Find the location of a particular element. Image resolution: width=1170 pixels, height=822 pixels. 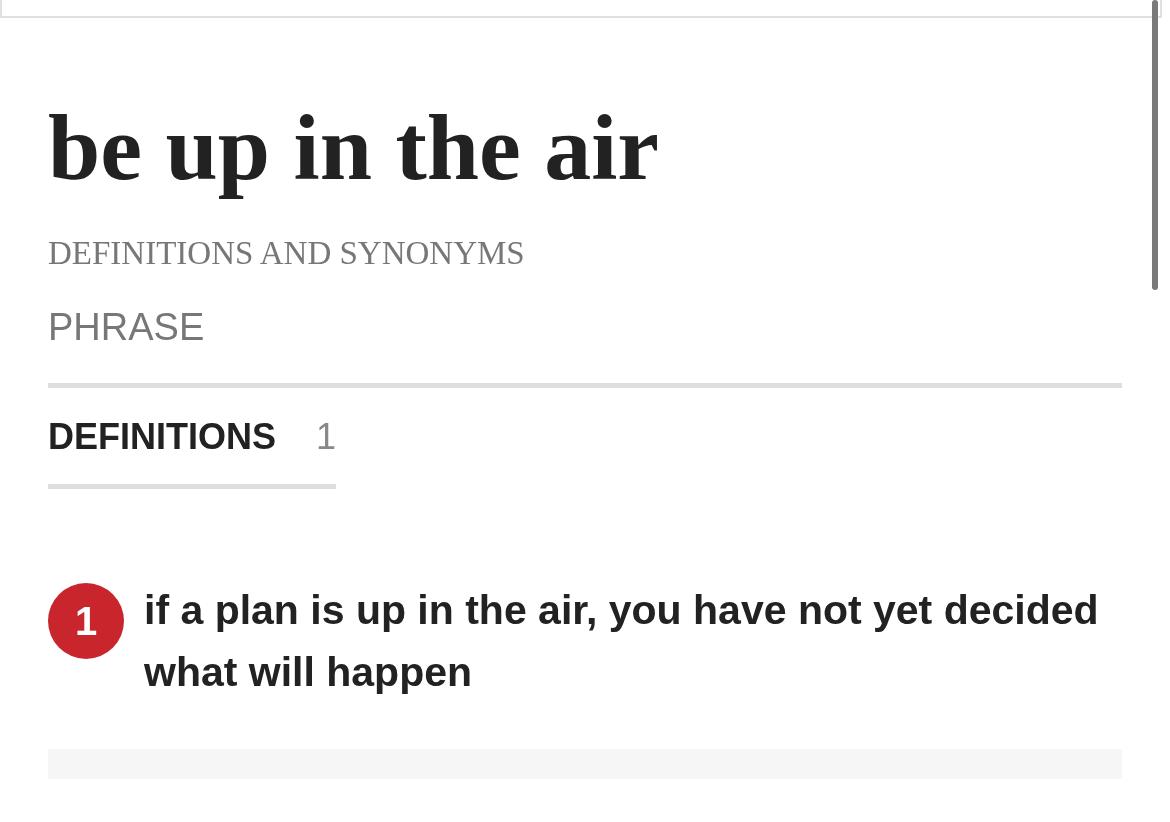

number-badge: 1 is located at coordinates (86, 621).